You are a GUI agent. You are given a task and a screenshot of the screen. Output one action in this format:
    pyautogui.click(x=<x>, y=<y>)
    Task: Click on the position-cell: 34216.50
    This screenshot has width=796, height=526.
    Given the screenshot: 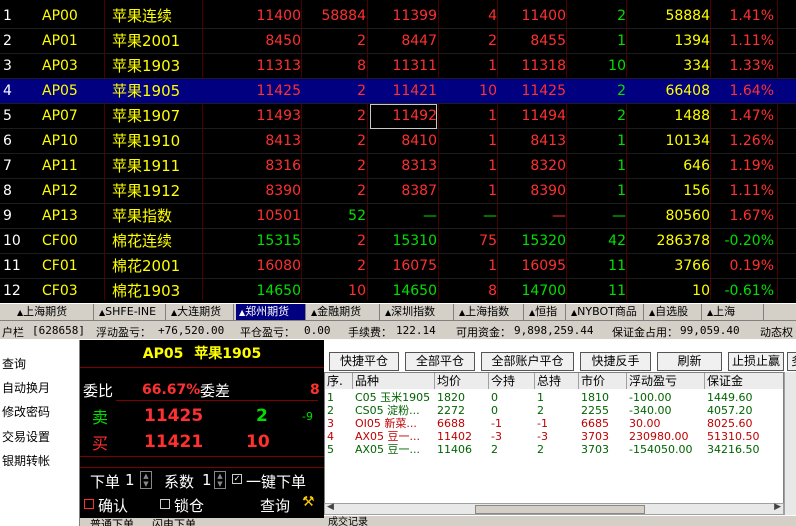 What is the action you would take?
    pyautogui.click(x=733, y=449)
    